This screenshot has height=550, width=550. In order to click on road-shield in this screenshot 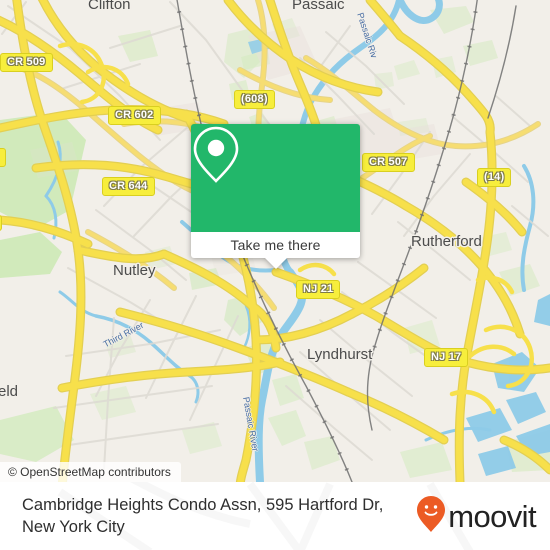, I will do `click(1, 223)`.